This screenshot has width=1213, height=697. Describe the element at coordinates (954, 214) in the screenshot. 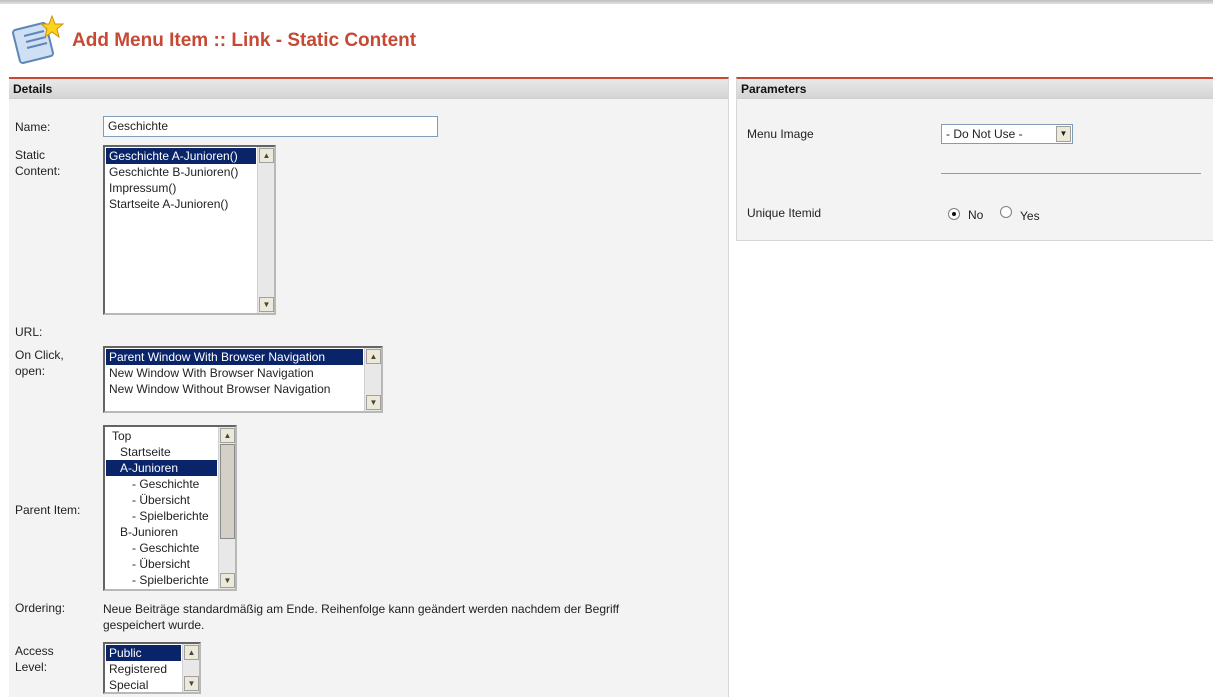

I see `unique-itemid-no-radio` at that location.